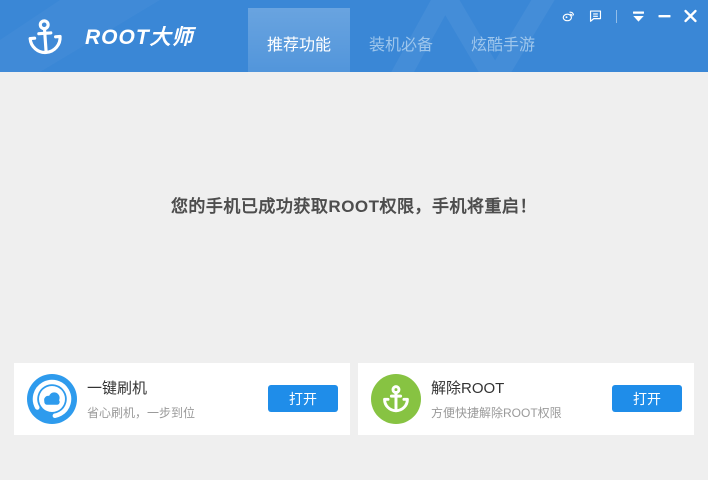 The width and height of the screenshot is (708, 480). I want to click on unroot-anchor-icon, so click(396, 399).